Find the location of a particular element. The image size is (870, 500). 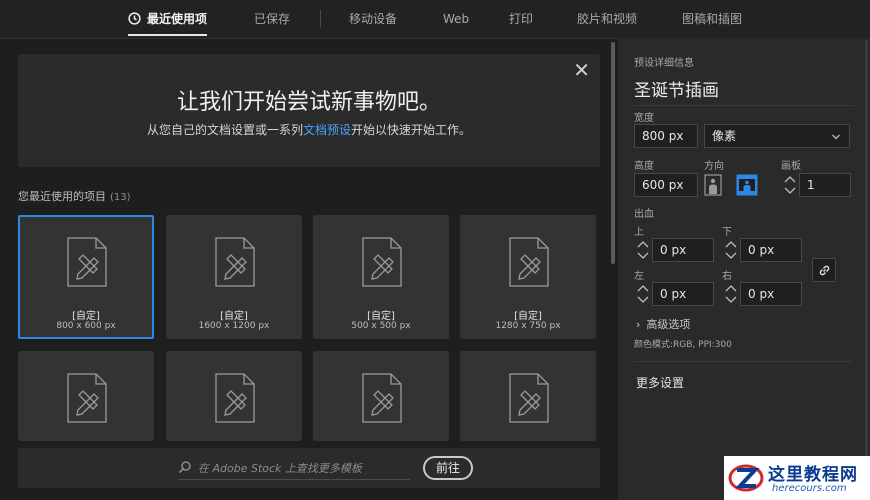

recent-item-card: [自定] 1280 x 750 px is located at coordinates (528, 277).